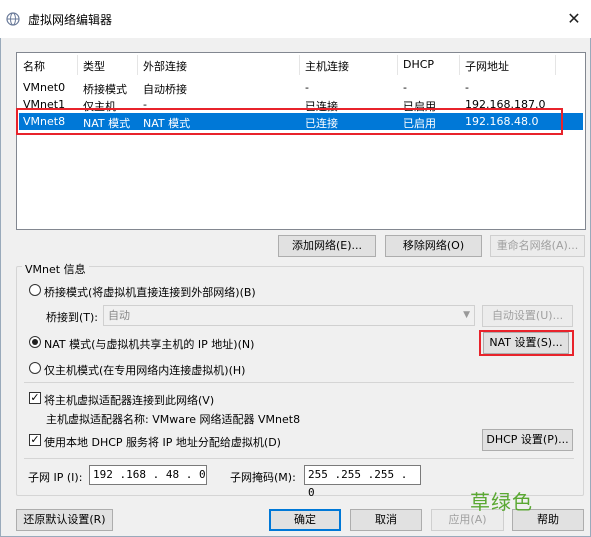 The height and width of the screenshot is (537, 591). Describe the element at coordinates (526, 343) in the screenshot. I see `nat-settings-highlight-annotation` at that location.